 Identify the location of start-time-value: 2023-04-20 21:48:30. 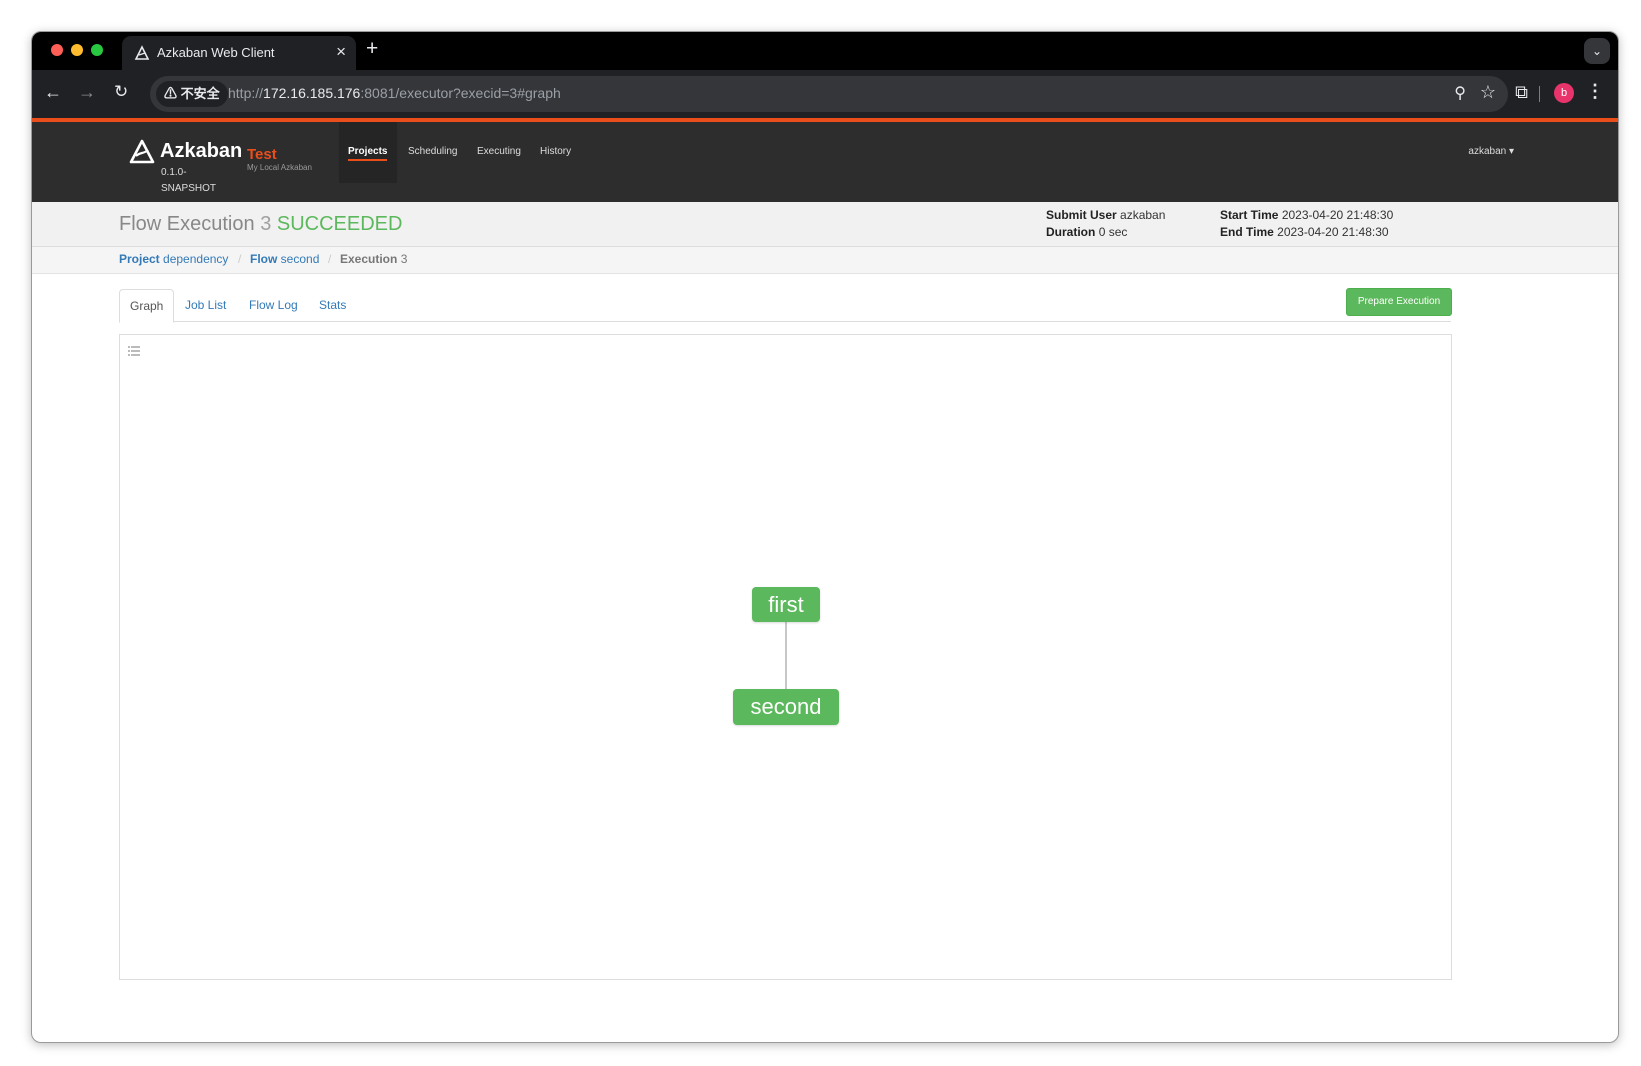
(1337, 215).